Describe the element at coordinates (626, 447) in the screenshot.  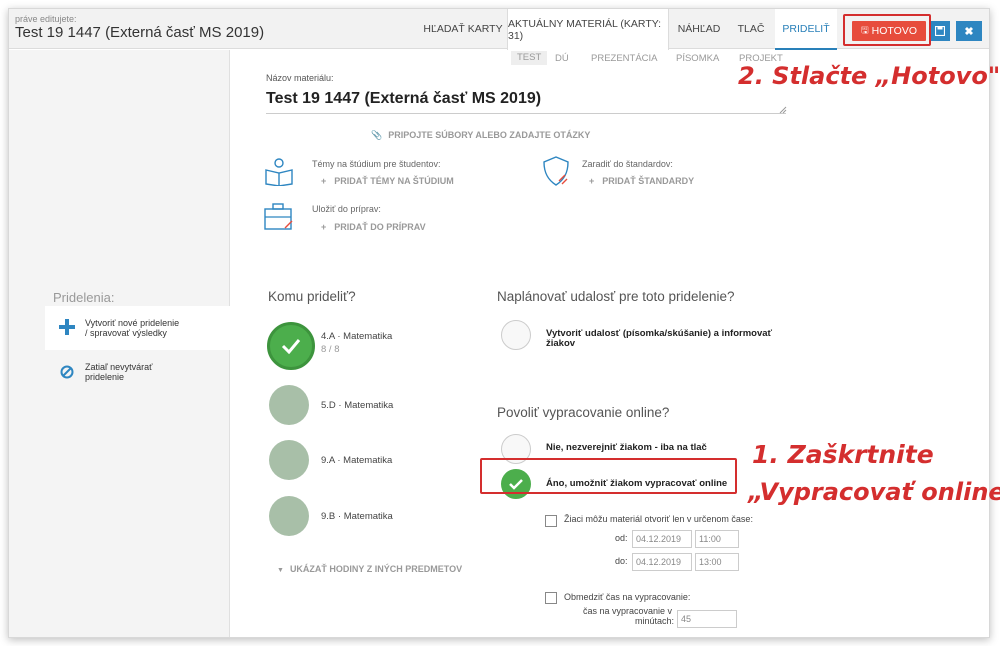
I see `online-no-label: Nie, nezverejniť žiakom - iba na tlač` at that location.